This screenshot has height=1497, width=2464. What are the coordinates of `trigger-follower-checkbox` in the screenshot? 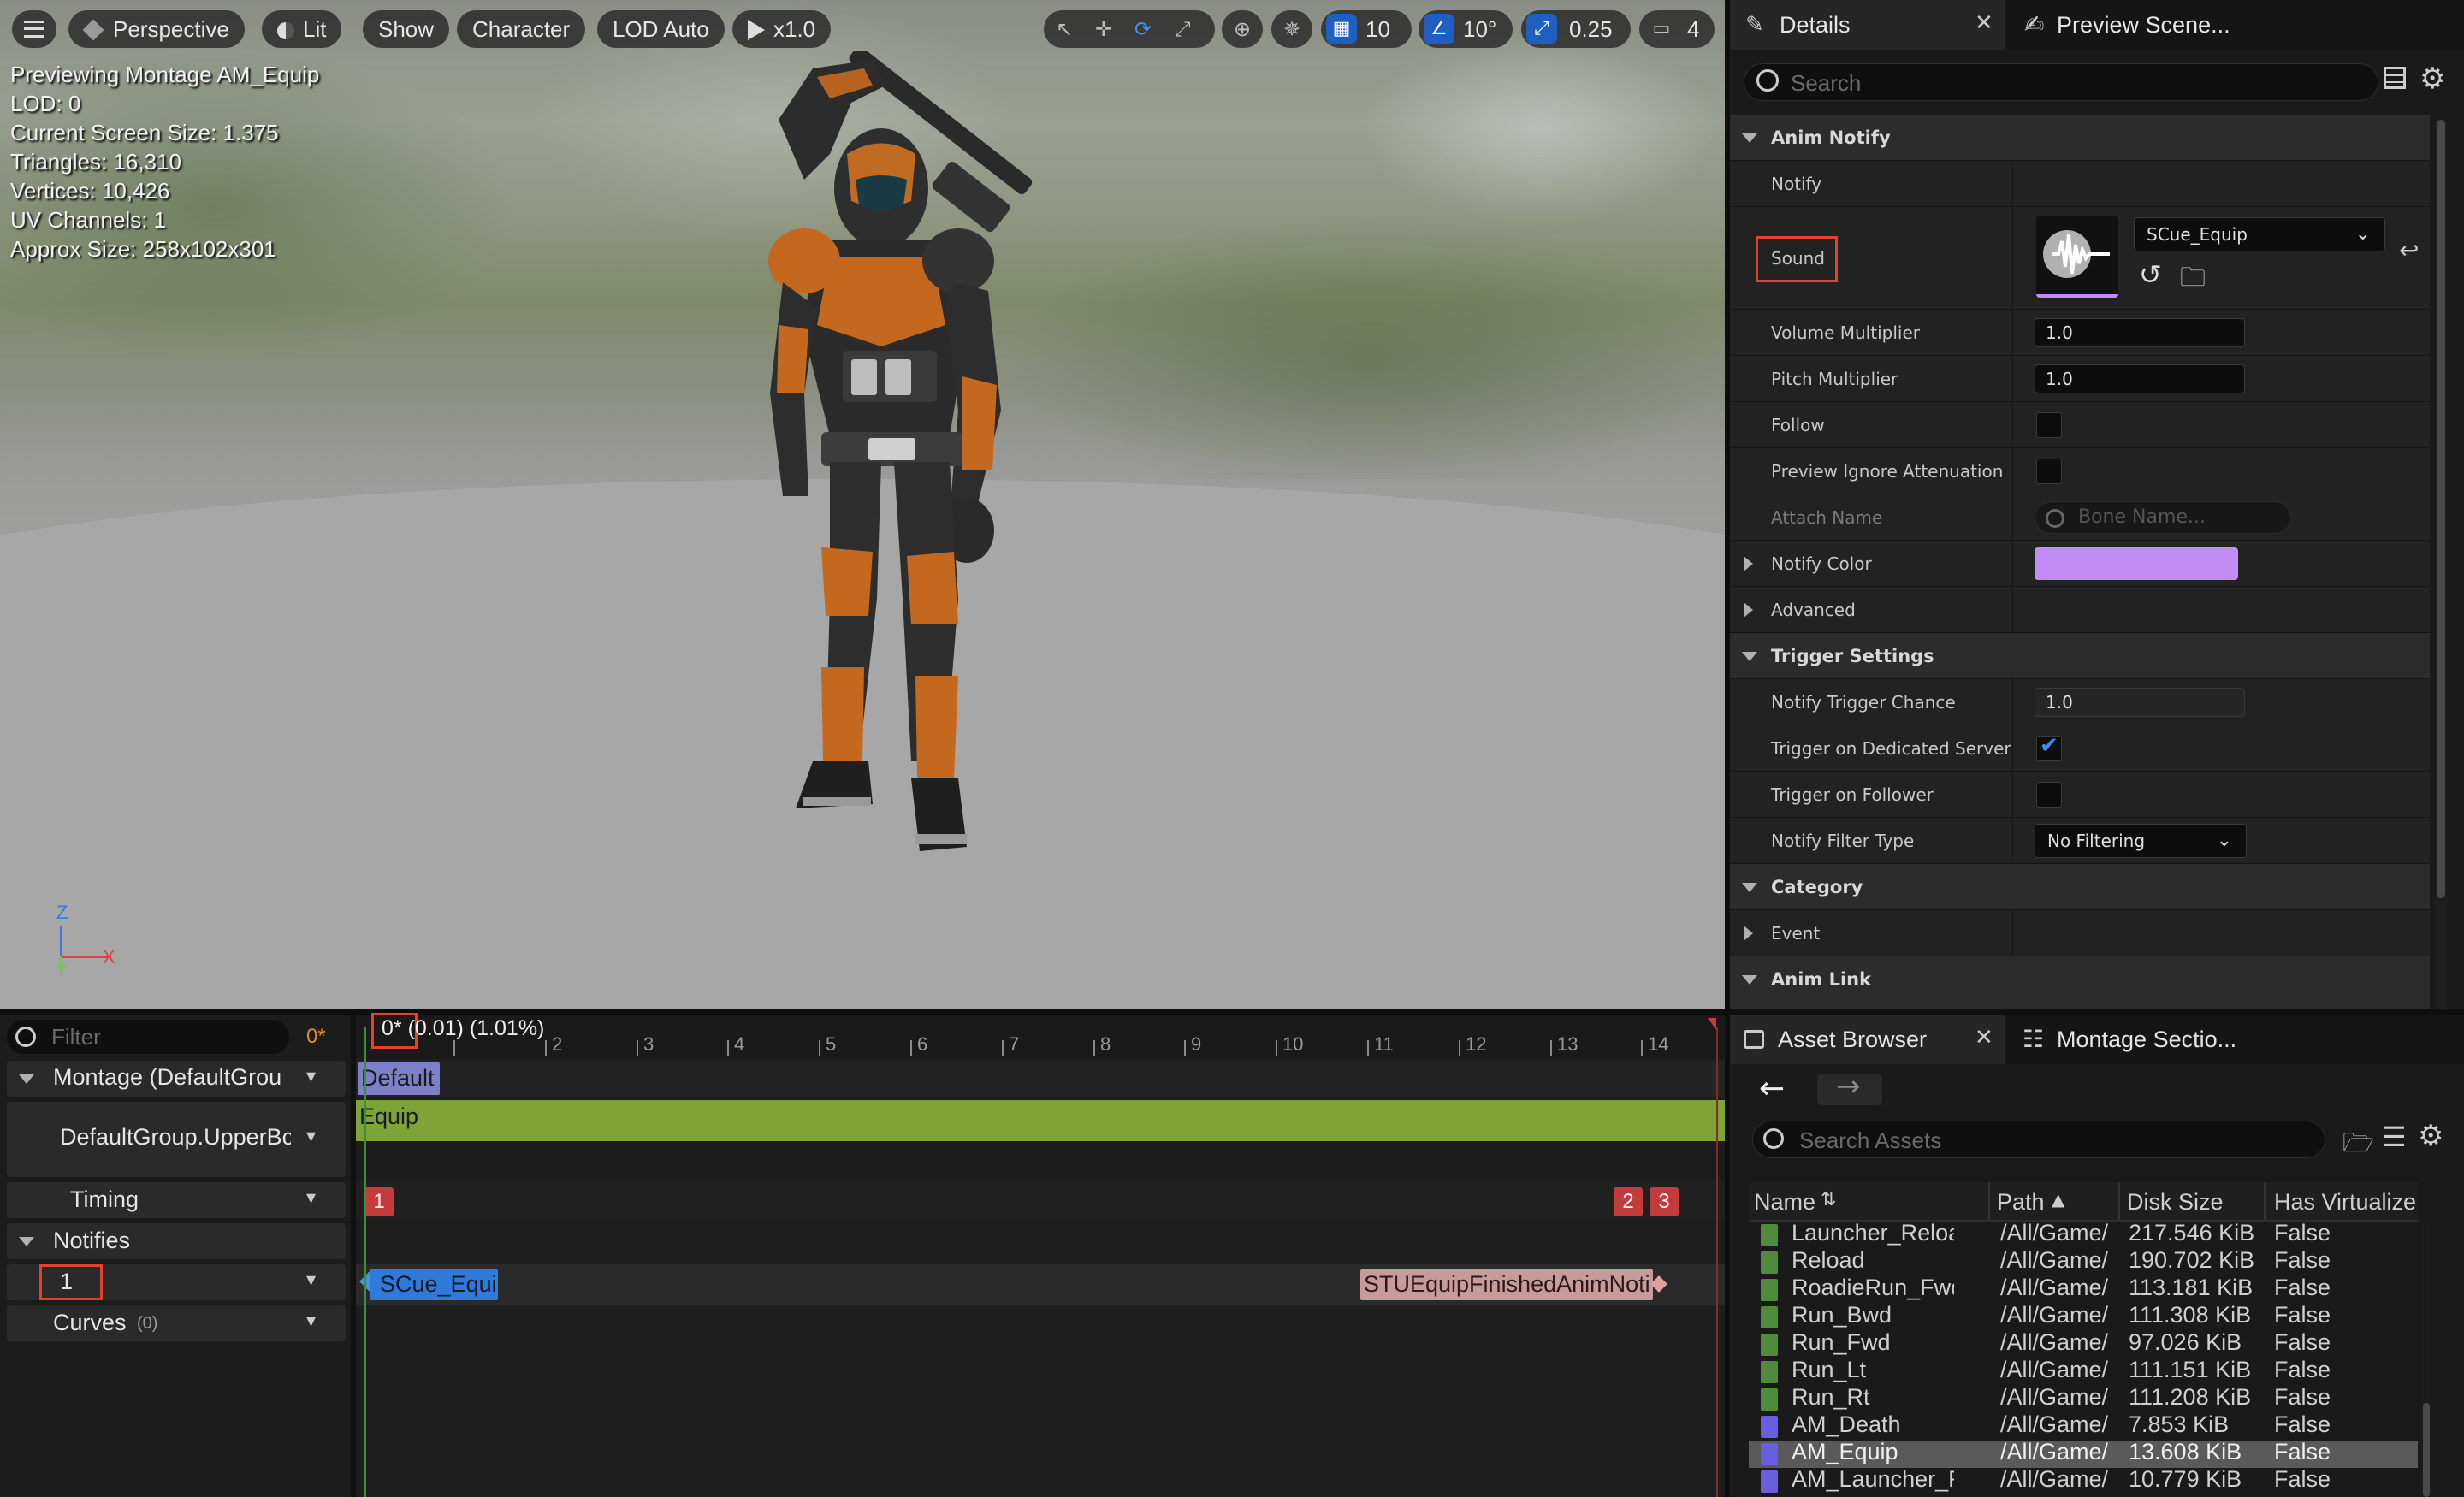 It's located at (2049, 795).